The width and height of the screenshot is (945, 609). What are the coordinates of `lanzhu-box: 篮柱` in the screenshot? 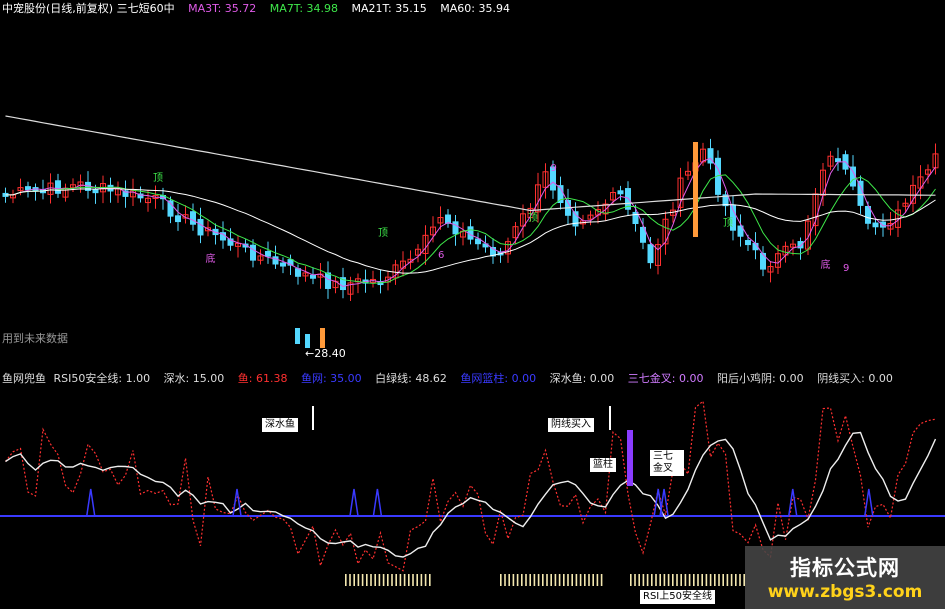 It's located at (603, 465).